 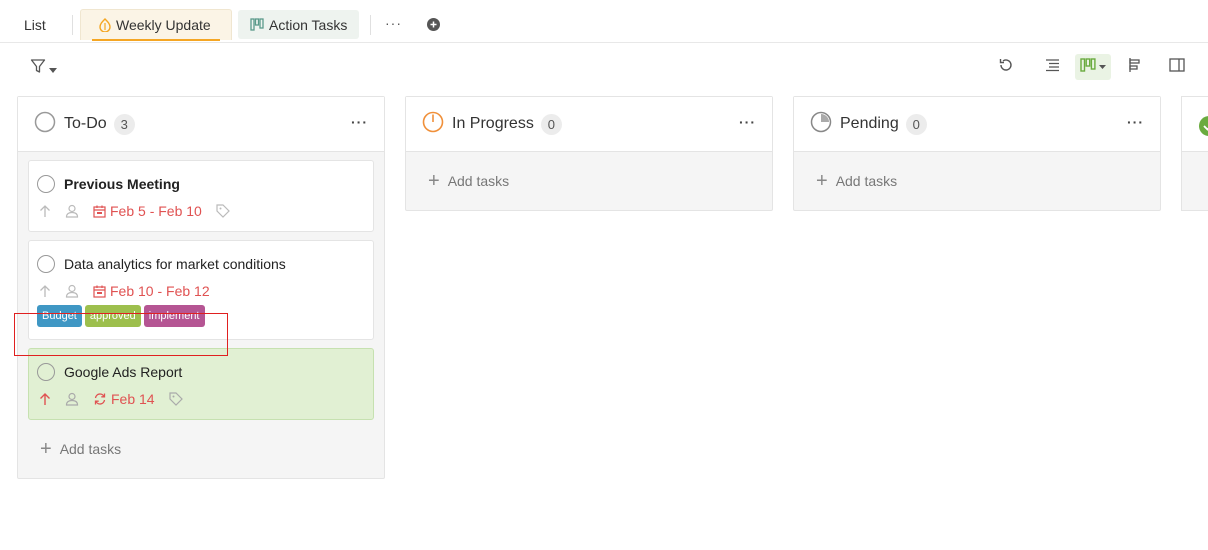 What do you see at coordinates (123, 372) in the screenshot?
I see `task-title: Google Ads Report` at bounding box center [123, 372].